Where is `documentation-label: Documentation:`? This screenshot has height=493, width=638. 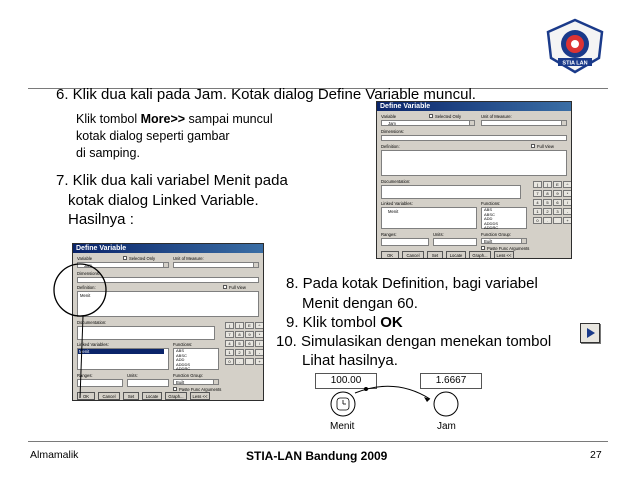 documentation-label: Documentation: is located at coordinates (396, 181).